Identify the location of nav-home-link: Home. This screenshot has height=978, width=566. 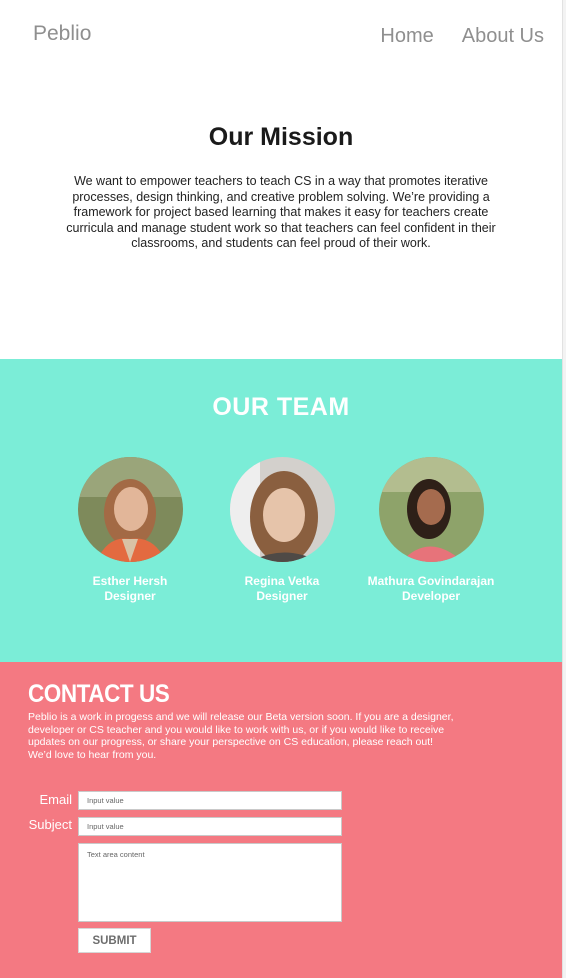
(406, 36).